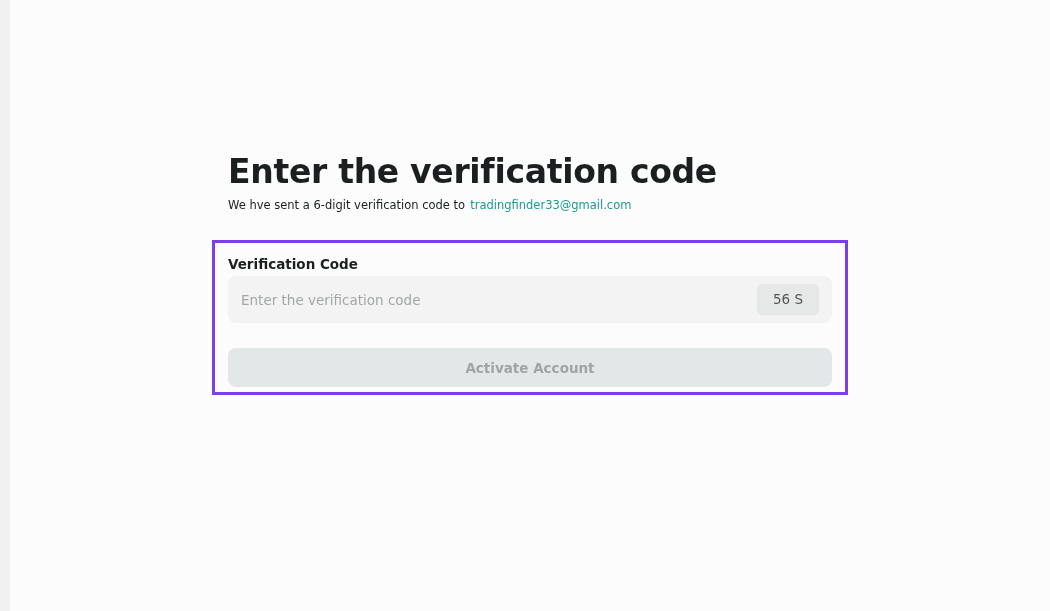 The width and height of the screenshot is (1050, 611). What do you see at coordinates (293, 264) in the screenshot?
I see `field-label: Verification Code` at bounding box center [293, 264].